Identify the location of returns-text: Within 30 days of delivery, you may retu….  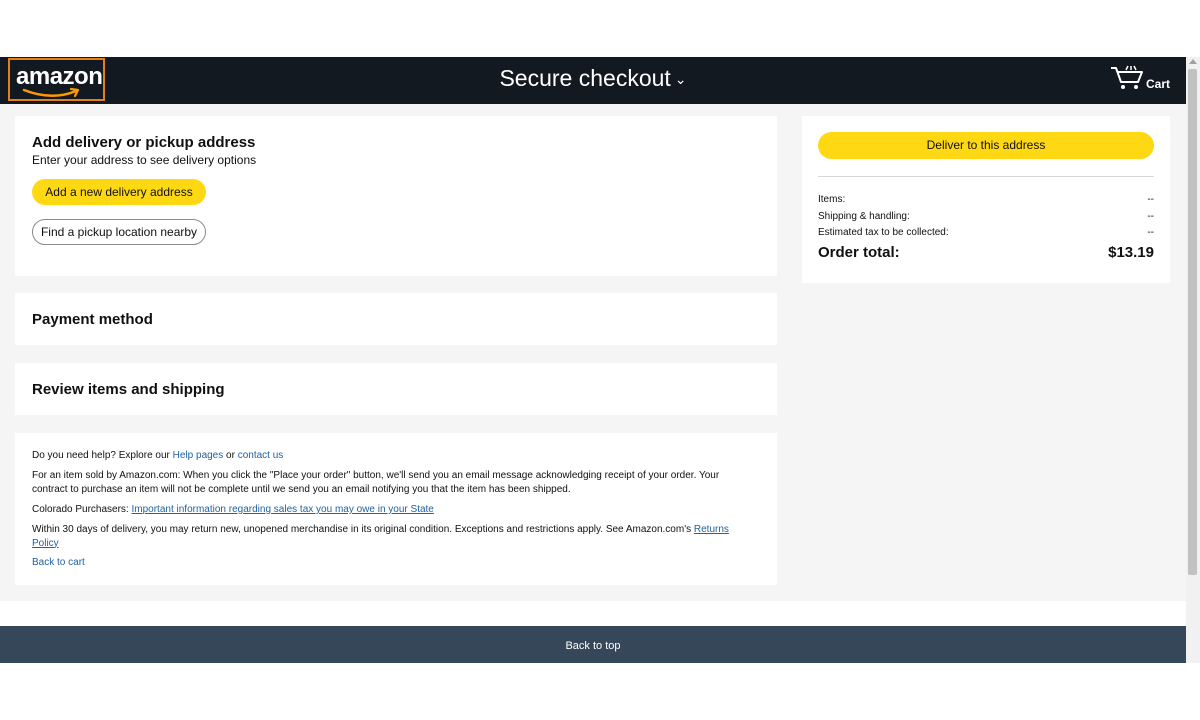
(363, 529).